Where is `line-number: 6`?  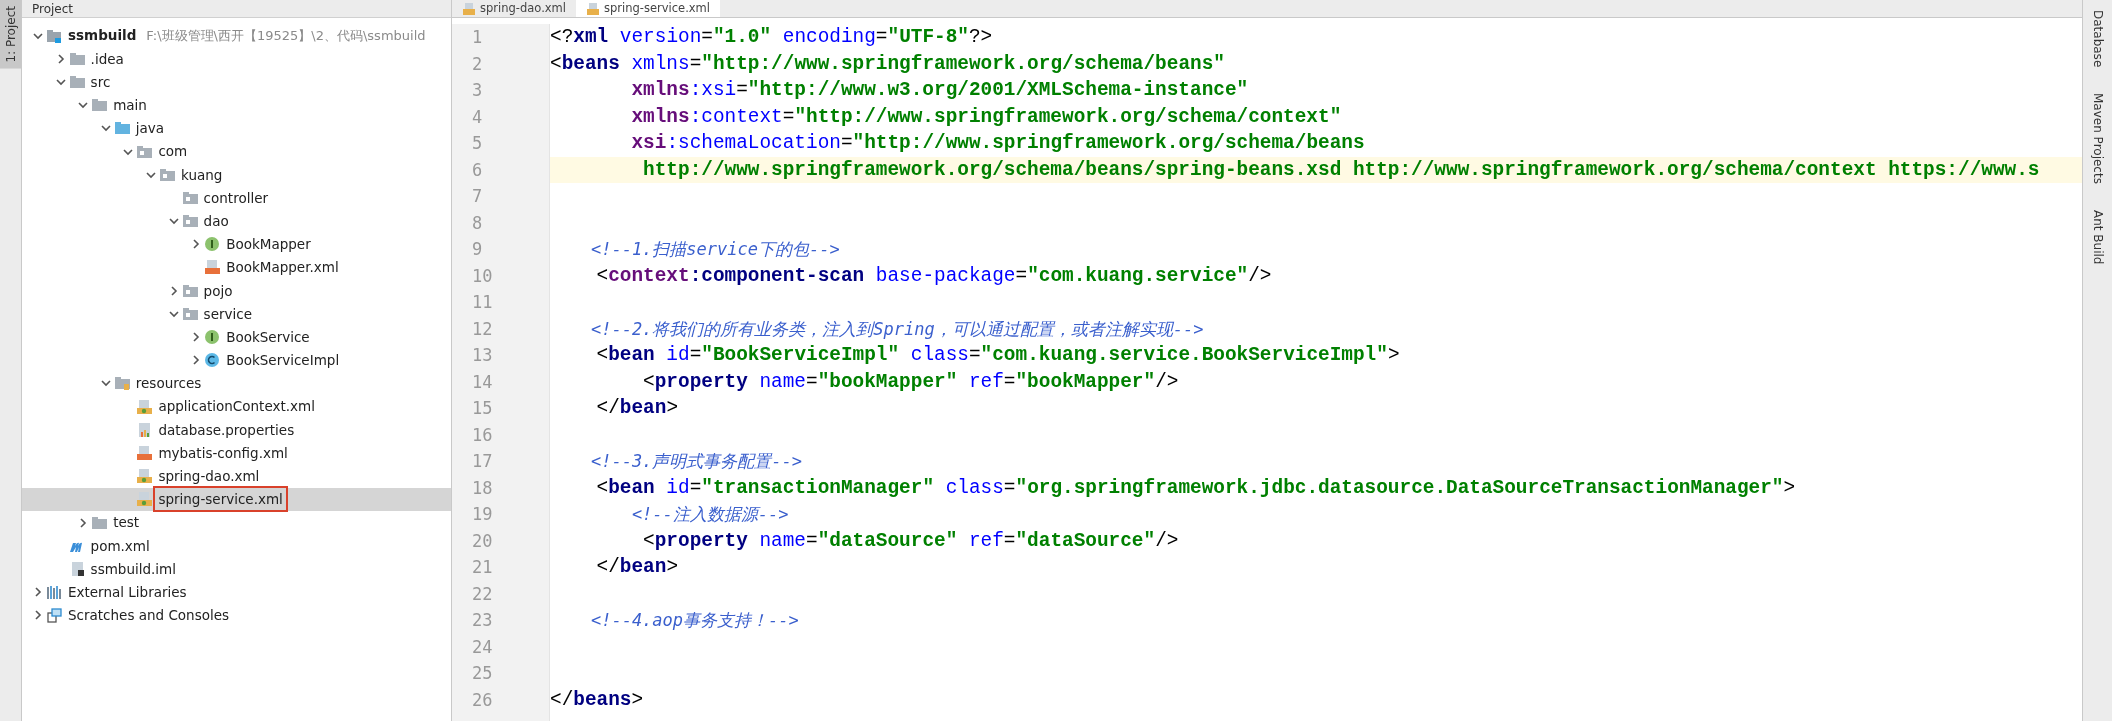 line-number: 6 is located at coordinates (477, 170).